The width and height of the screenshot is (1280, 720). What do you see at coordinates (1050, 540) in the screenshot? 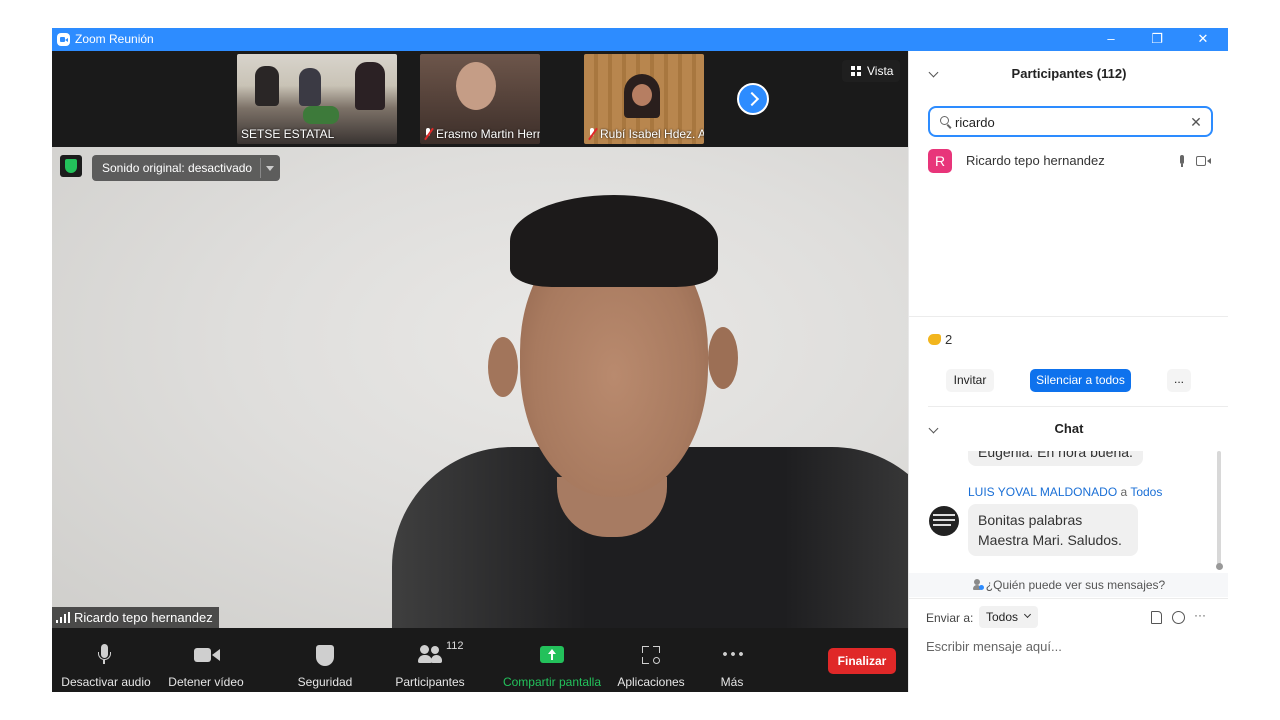
I see `chat-message-line: Maestra Mari. Saludos.` at bounding box center [1050, 540].